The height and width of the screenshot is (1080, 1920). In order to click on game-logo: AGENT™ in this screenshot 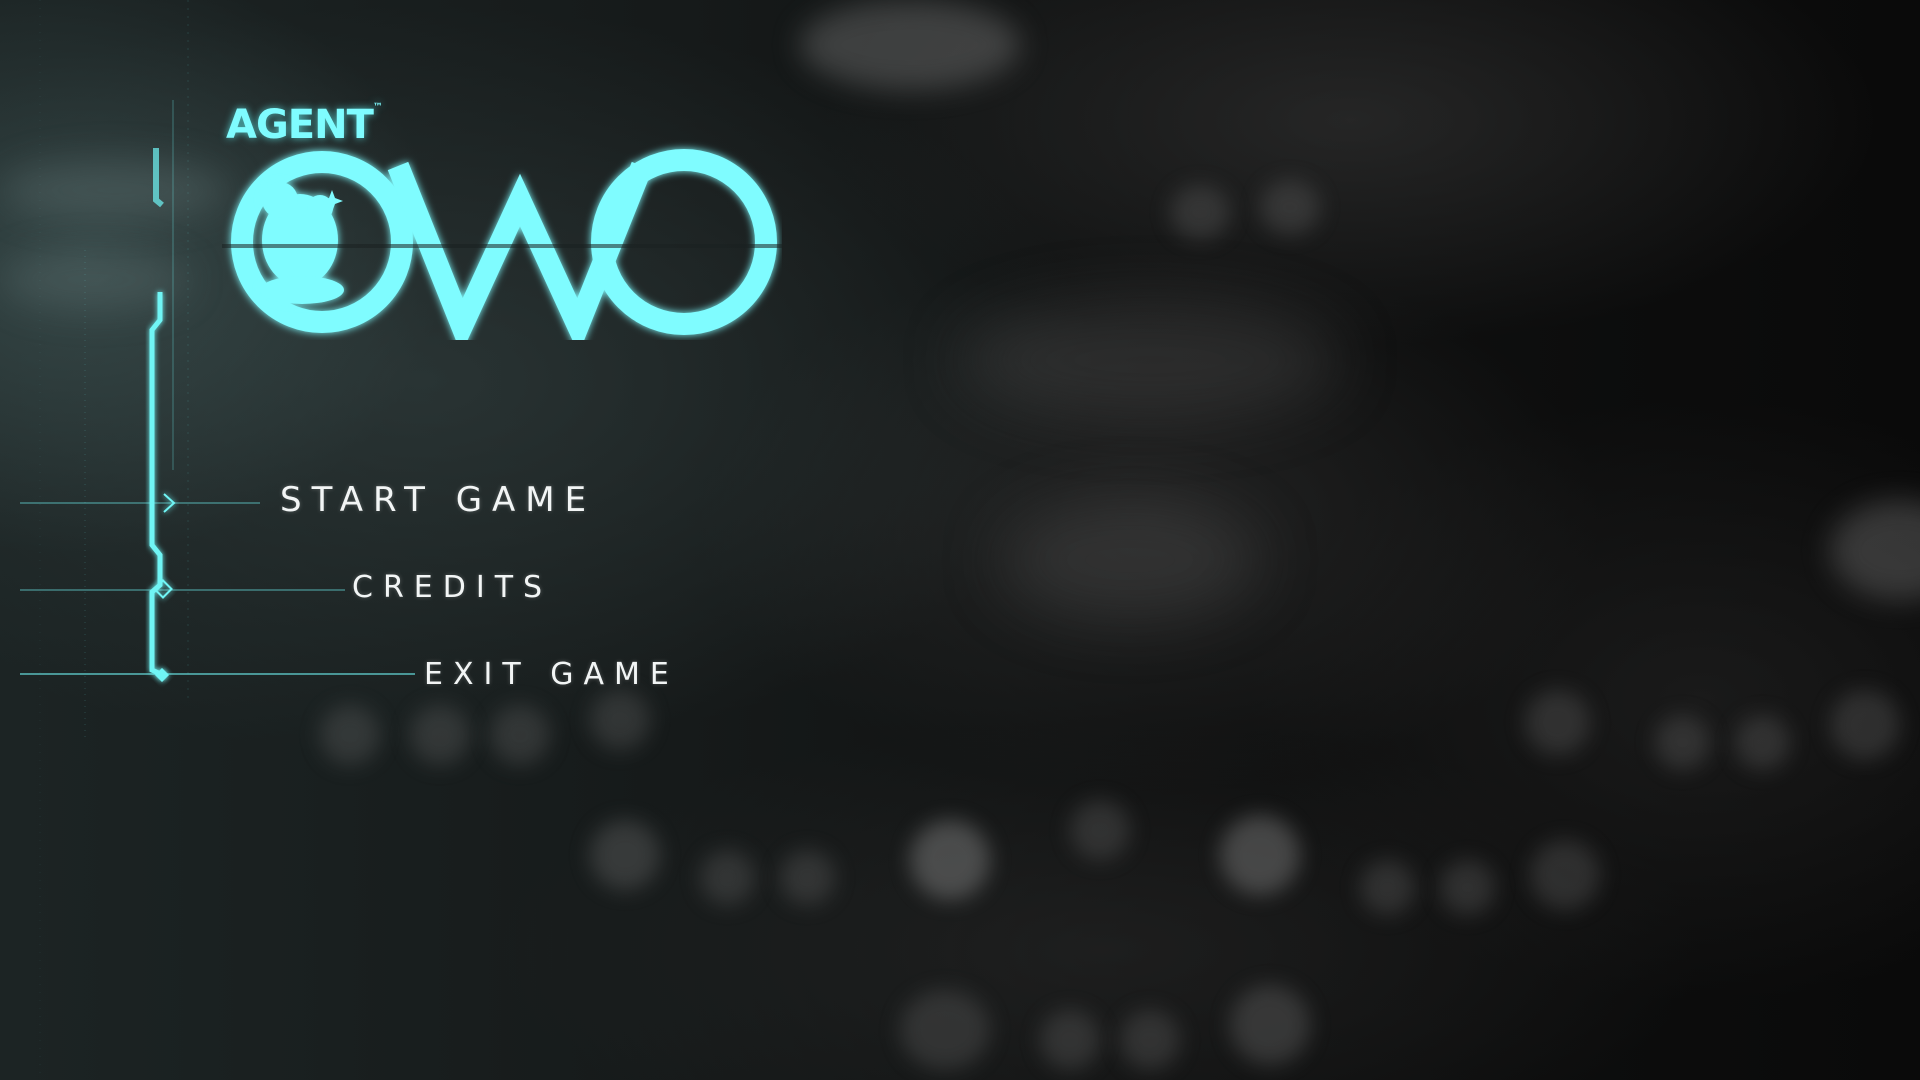, I will do `click(502, 220)`.